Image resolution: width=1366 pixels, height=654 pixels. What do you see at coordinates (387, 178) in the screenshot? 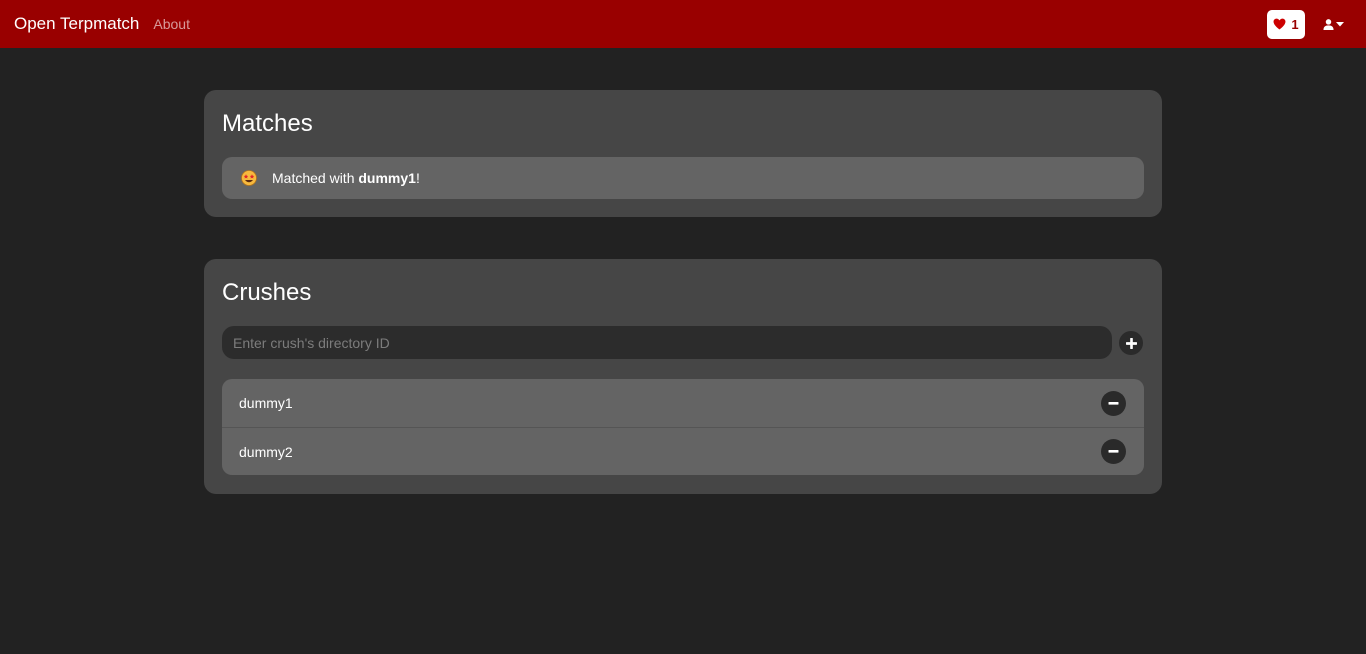
I see `match-name: dummy1` at bounding box center [387, 178].